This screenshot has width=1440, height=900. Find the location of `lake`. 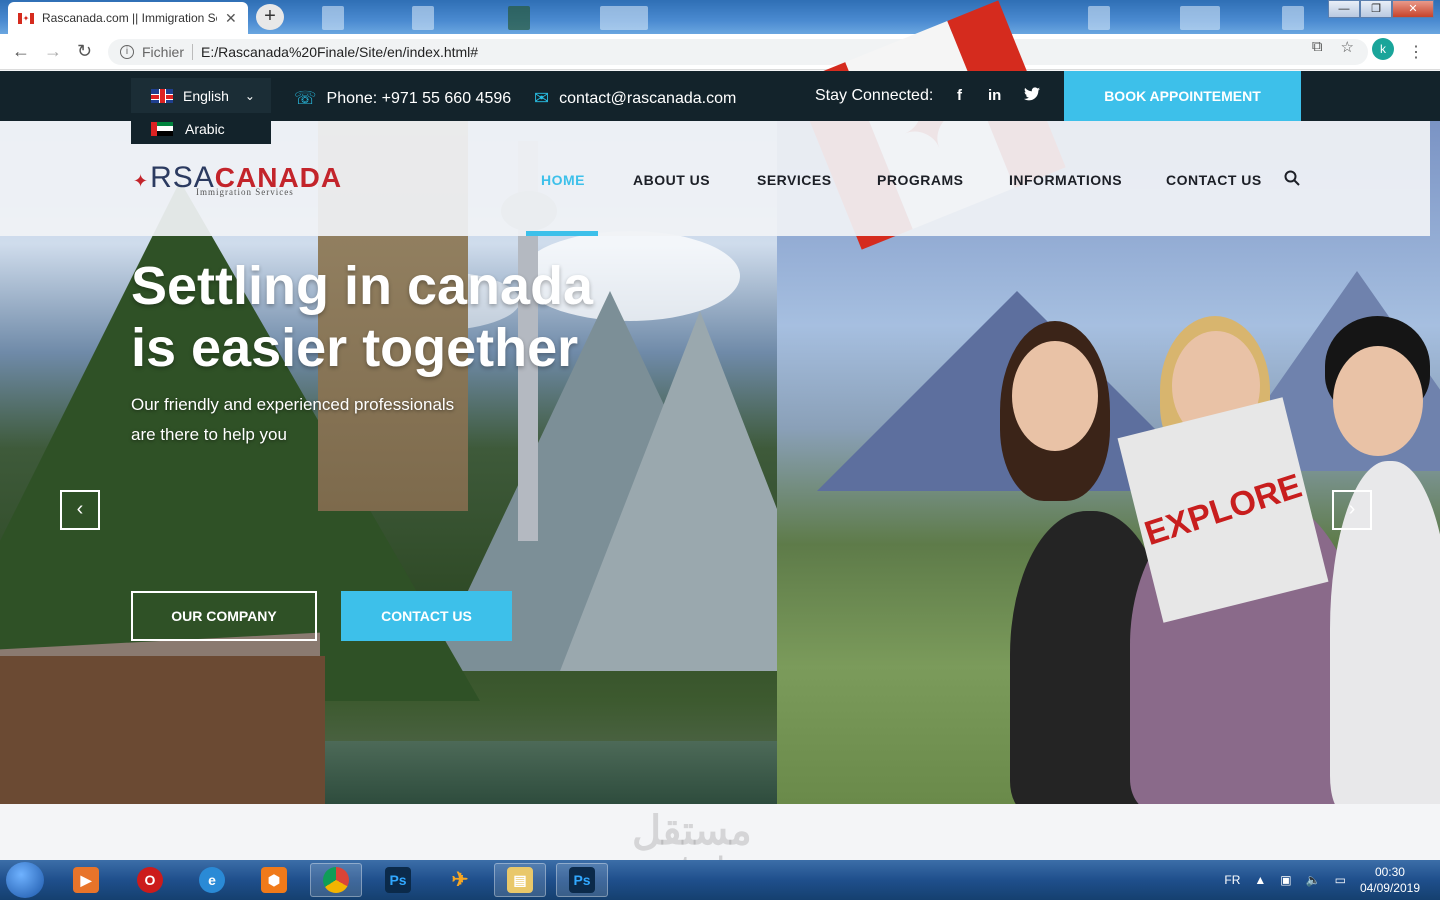

lake is located at coordinates (538, 772).